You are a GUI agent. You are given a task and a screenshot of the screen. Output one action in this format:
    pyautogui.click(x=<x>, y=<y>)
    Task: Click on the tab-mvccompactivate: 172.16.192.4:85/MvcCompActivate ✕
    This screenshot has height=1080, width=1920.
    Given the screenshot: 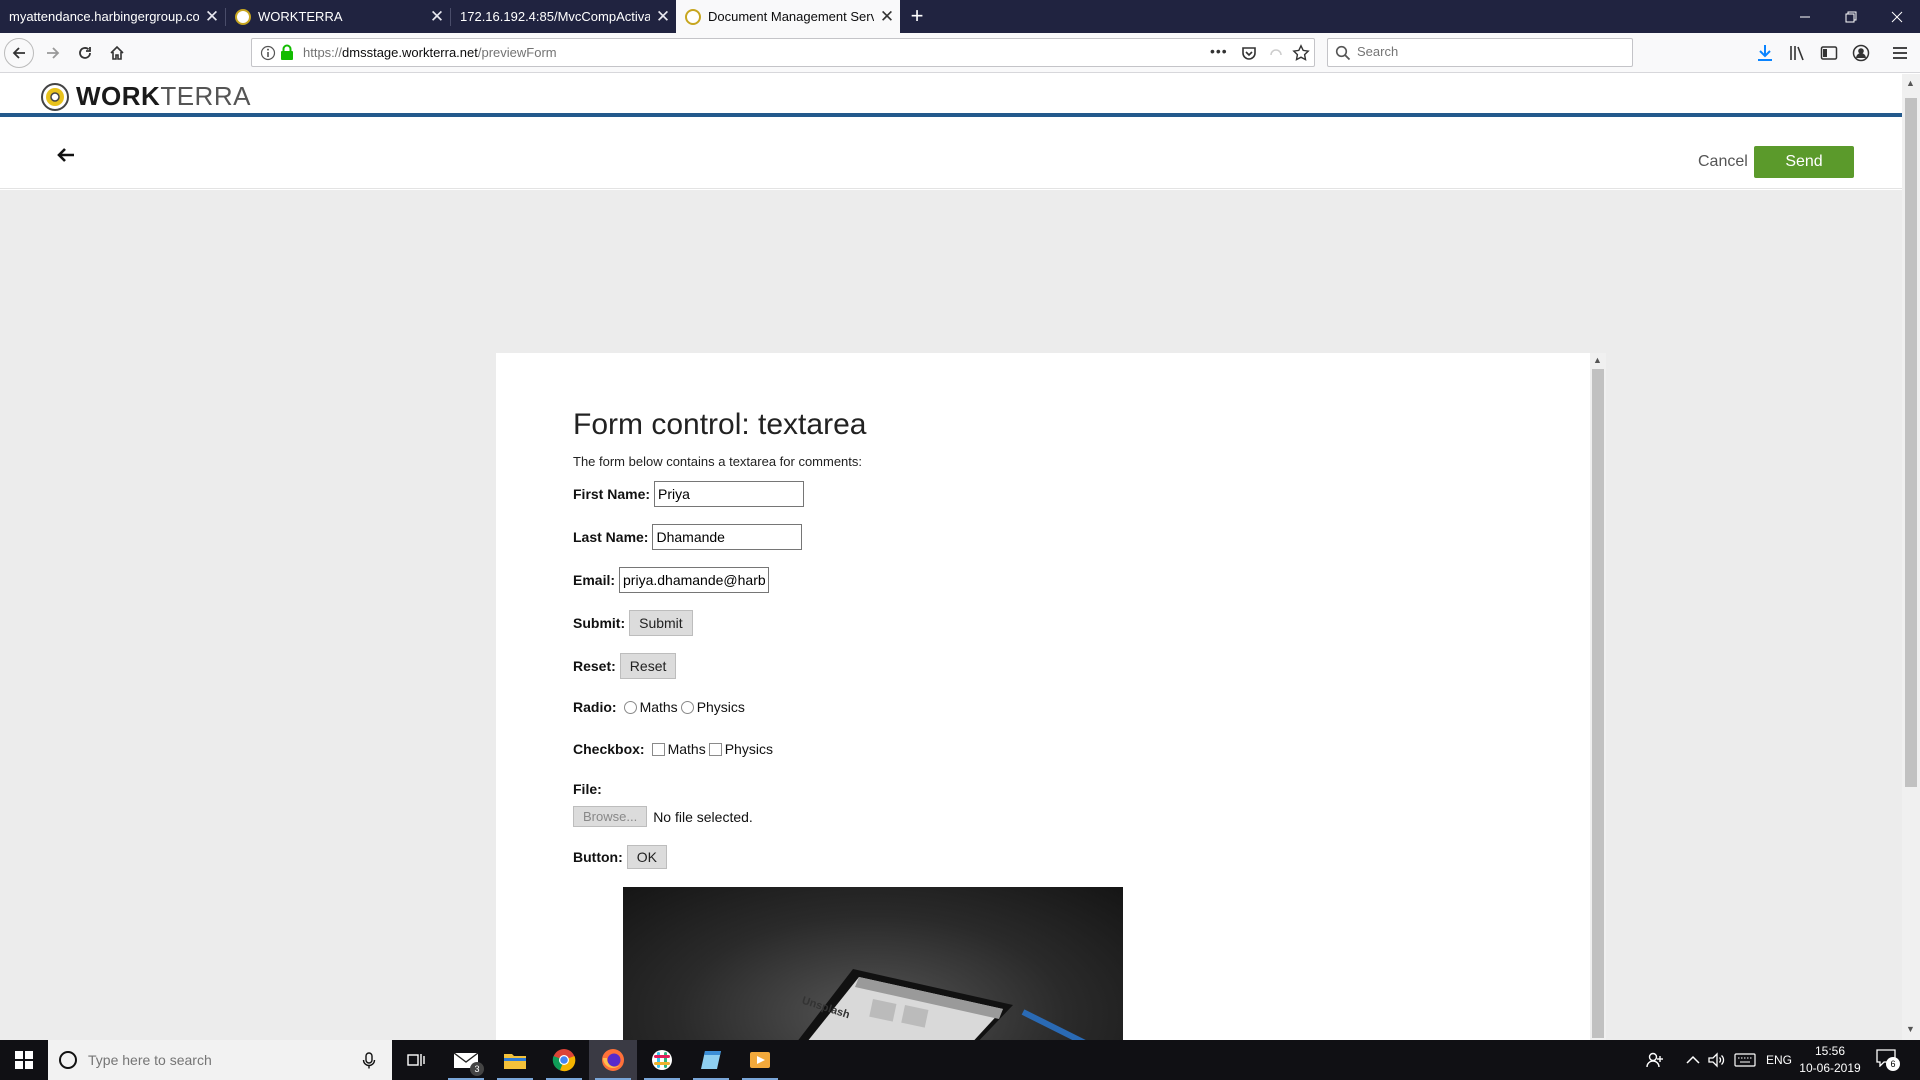 What is the action you would take?
    pyautogui.click(x=563, y=16)
    